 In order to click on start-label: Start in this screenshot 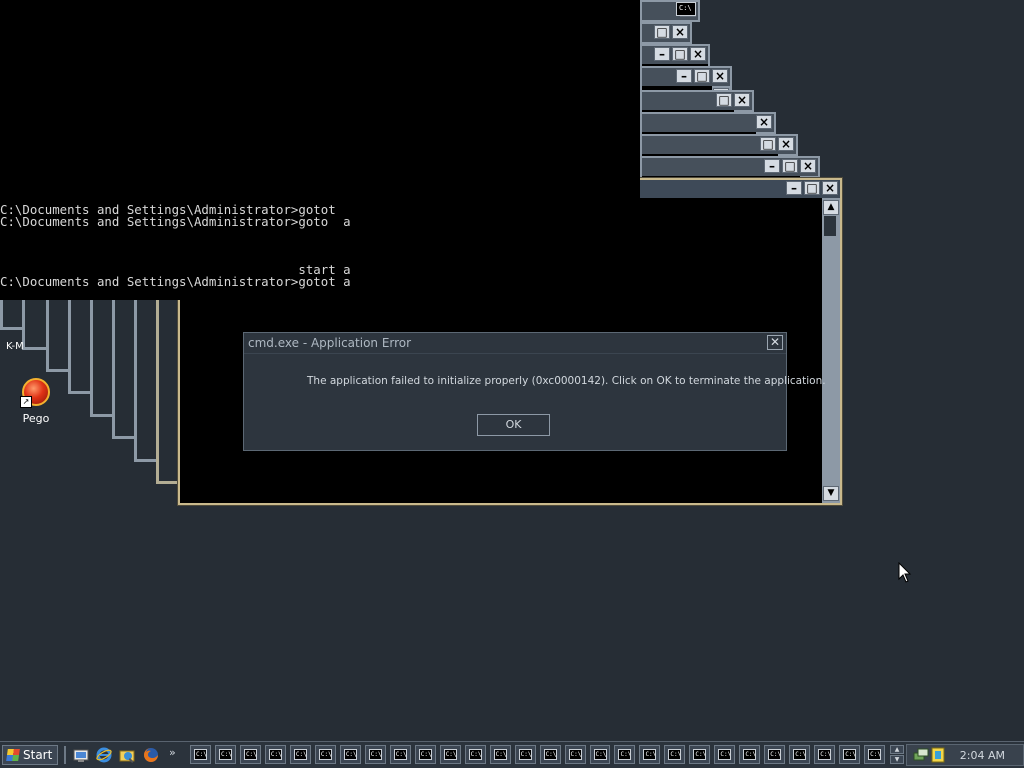, I will do `click(38, 755)`.